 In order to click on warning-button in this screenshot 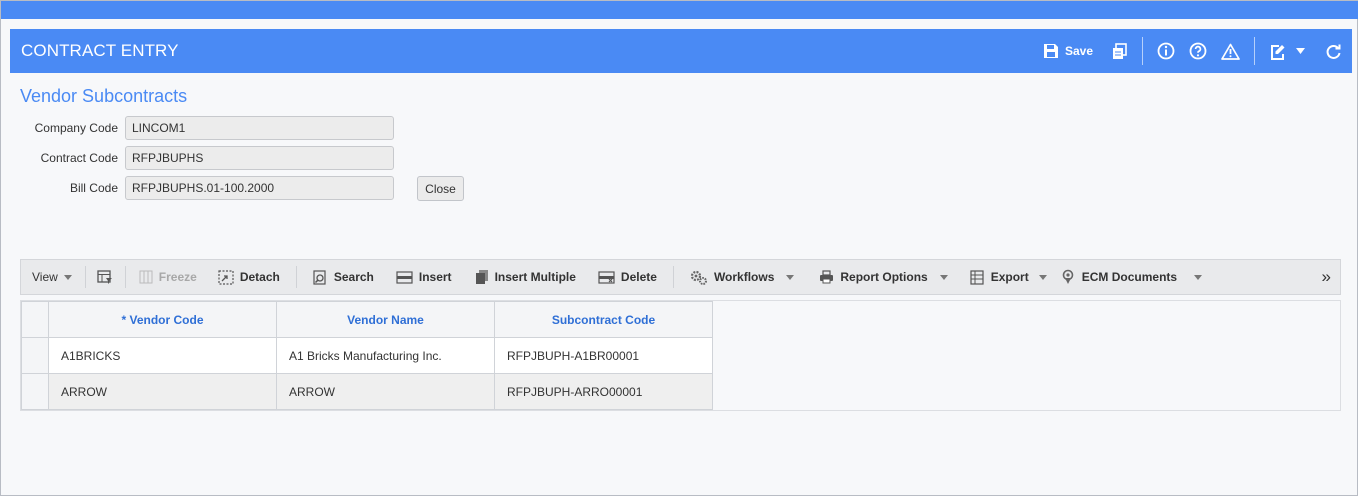, I will do `click(1230, 51)`.